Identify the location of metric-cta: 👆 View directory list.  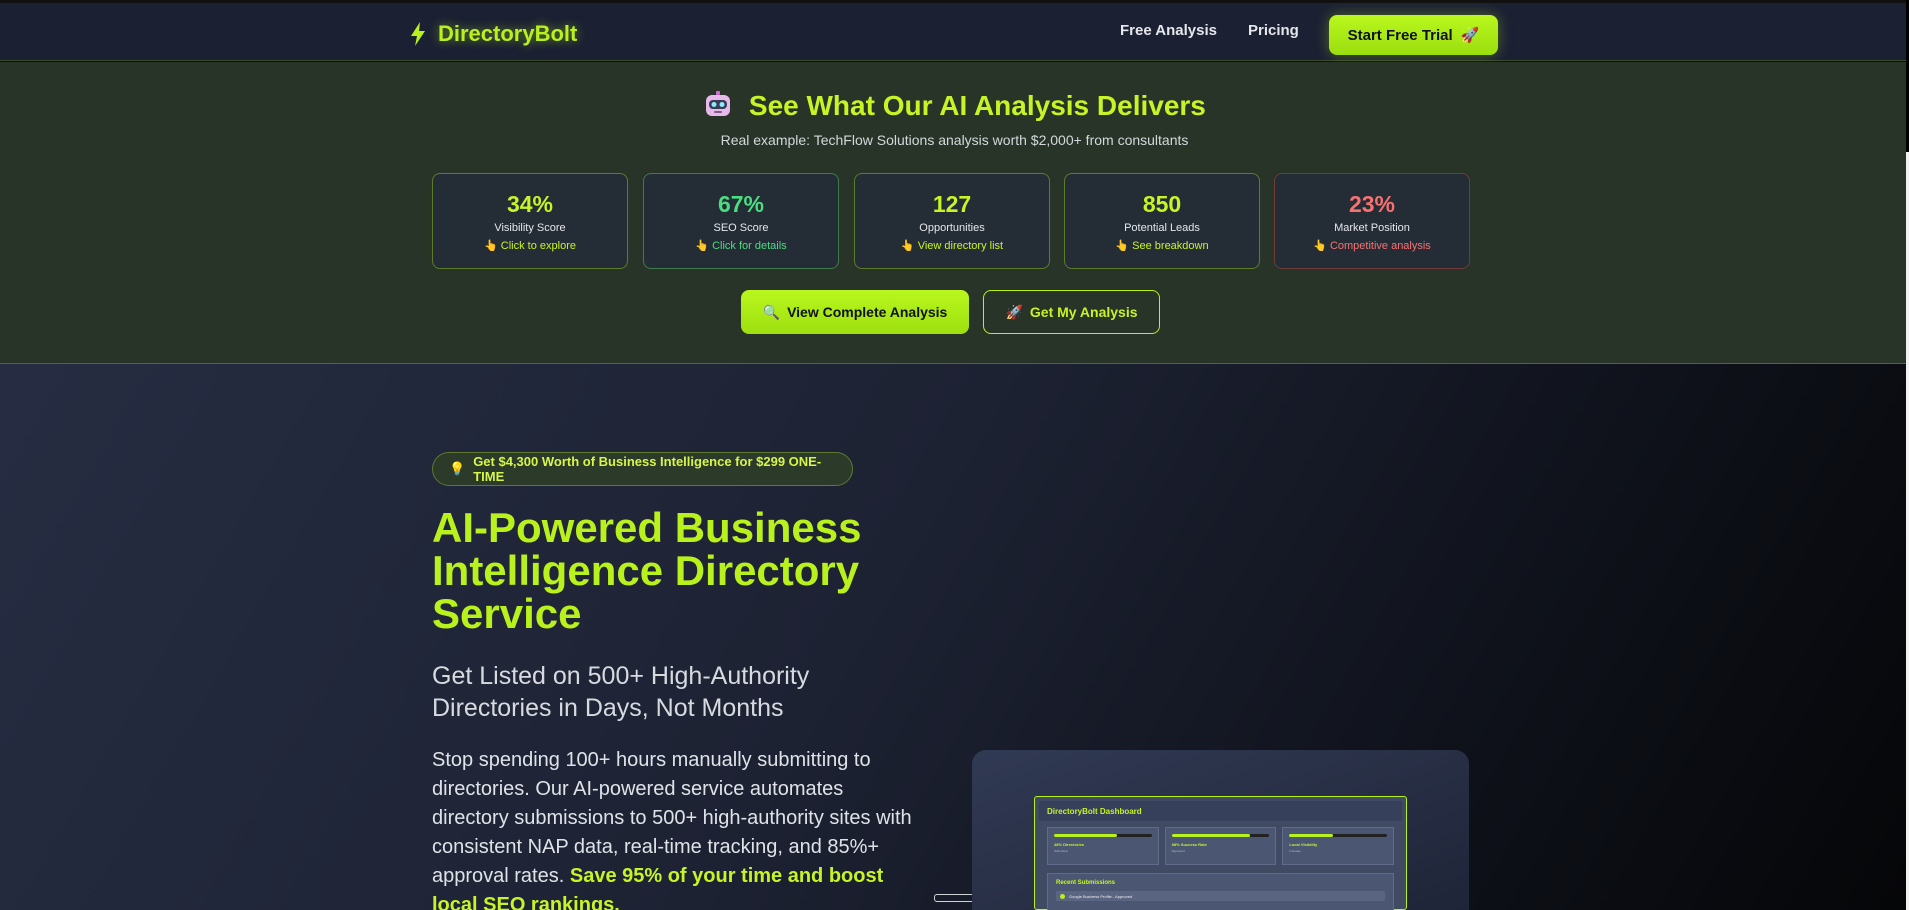
(952, 245).